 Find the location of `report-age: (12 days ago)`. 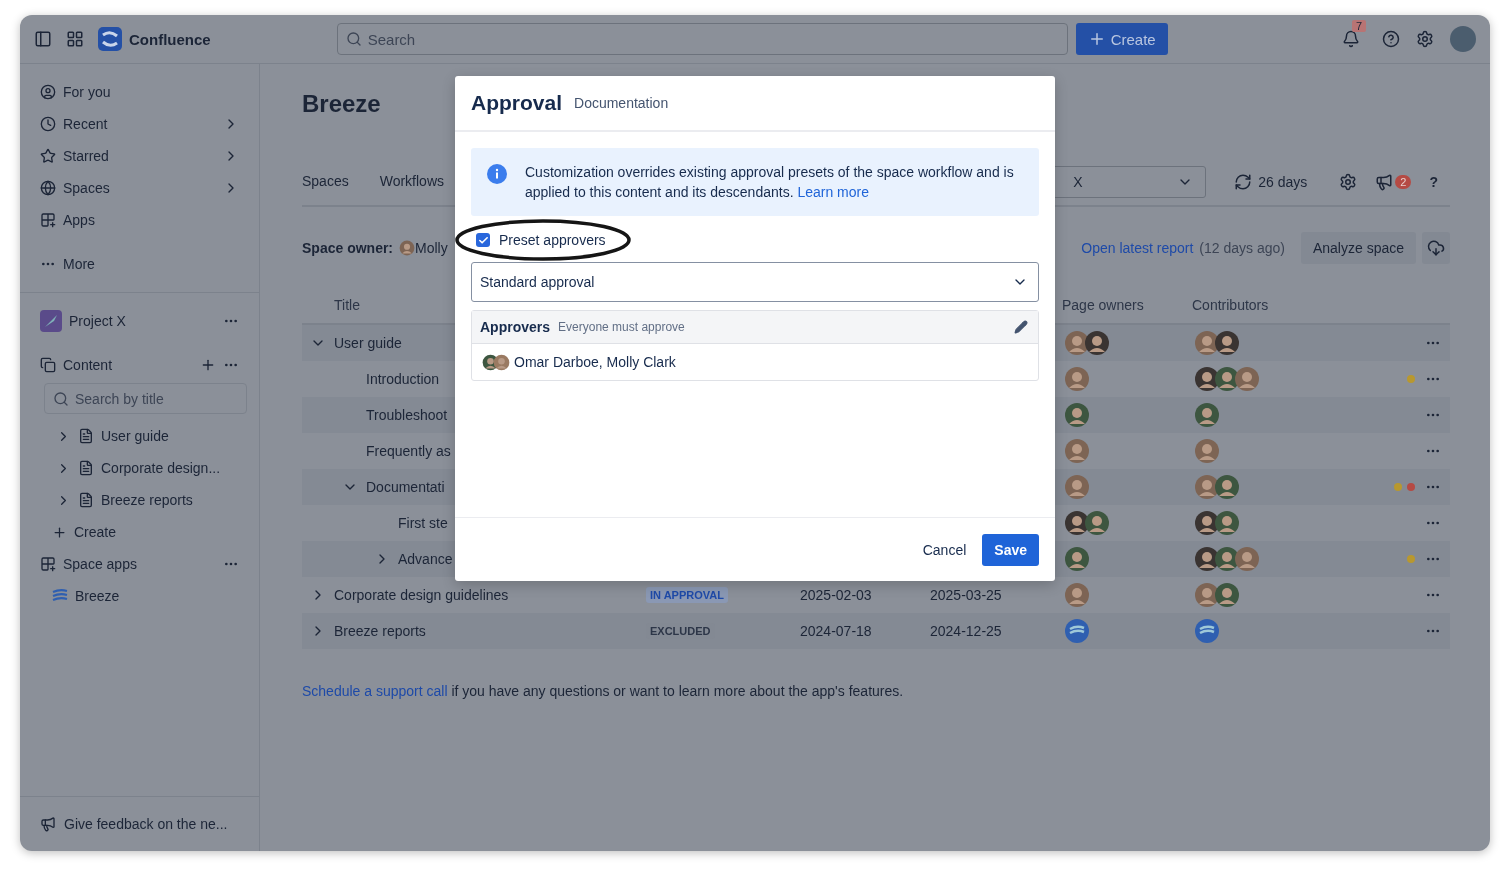

report-age: (12 days ago) is located at coordinates (1242, 248).